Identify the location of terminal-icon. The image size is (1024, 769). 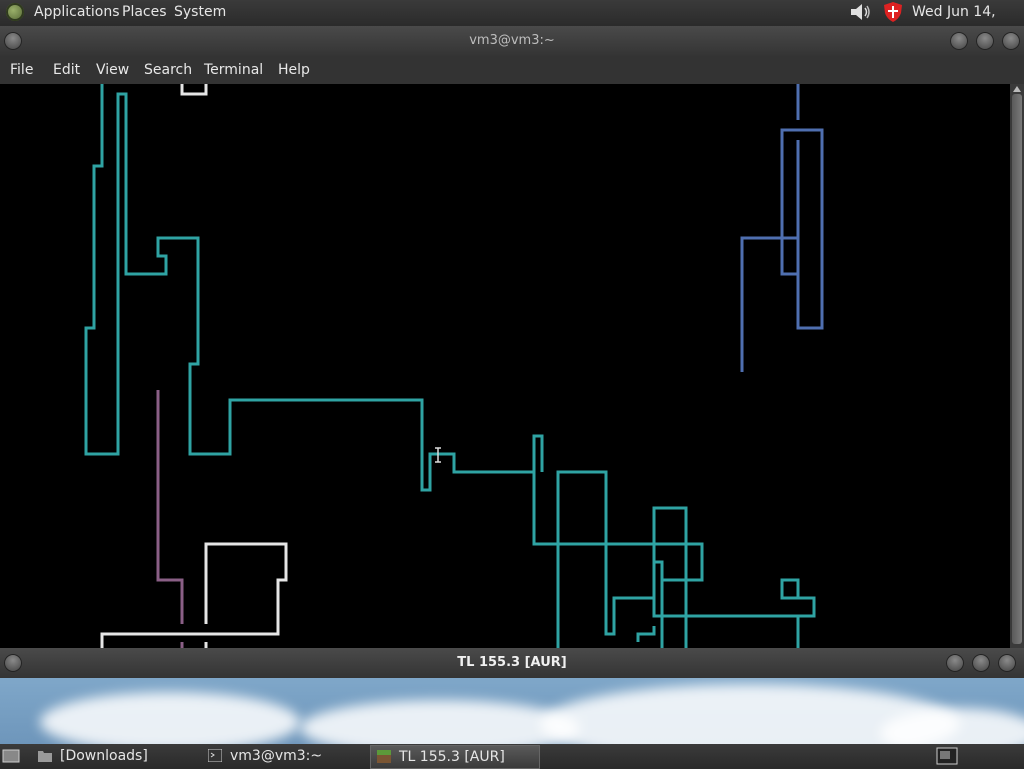
(215, 755).